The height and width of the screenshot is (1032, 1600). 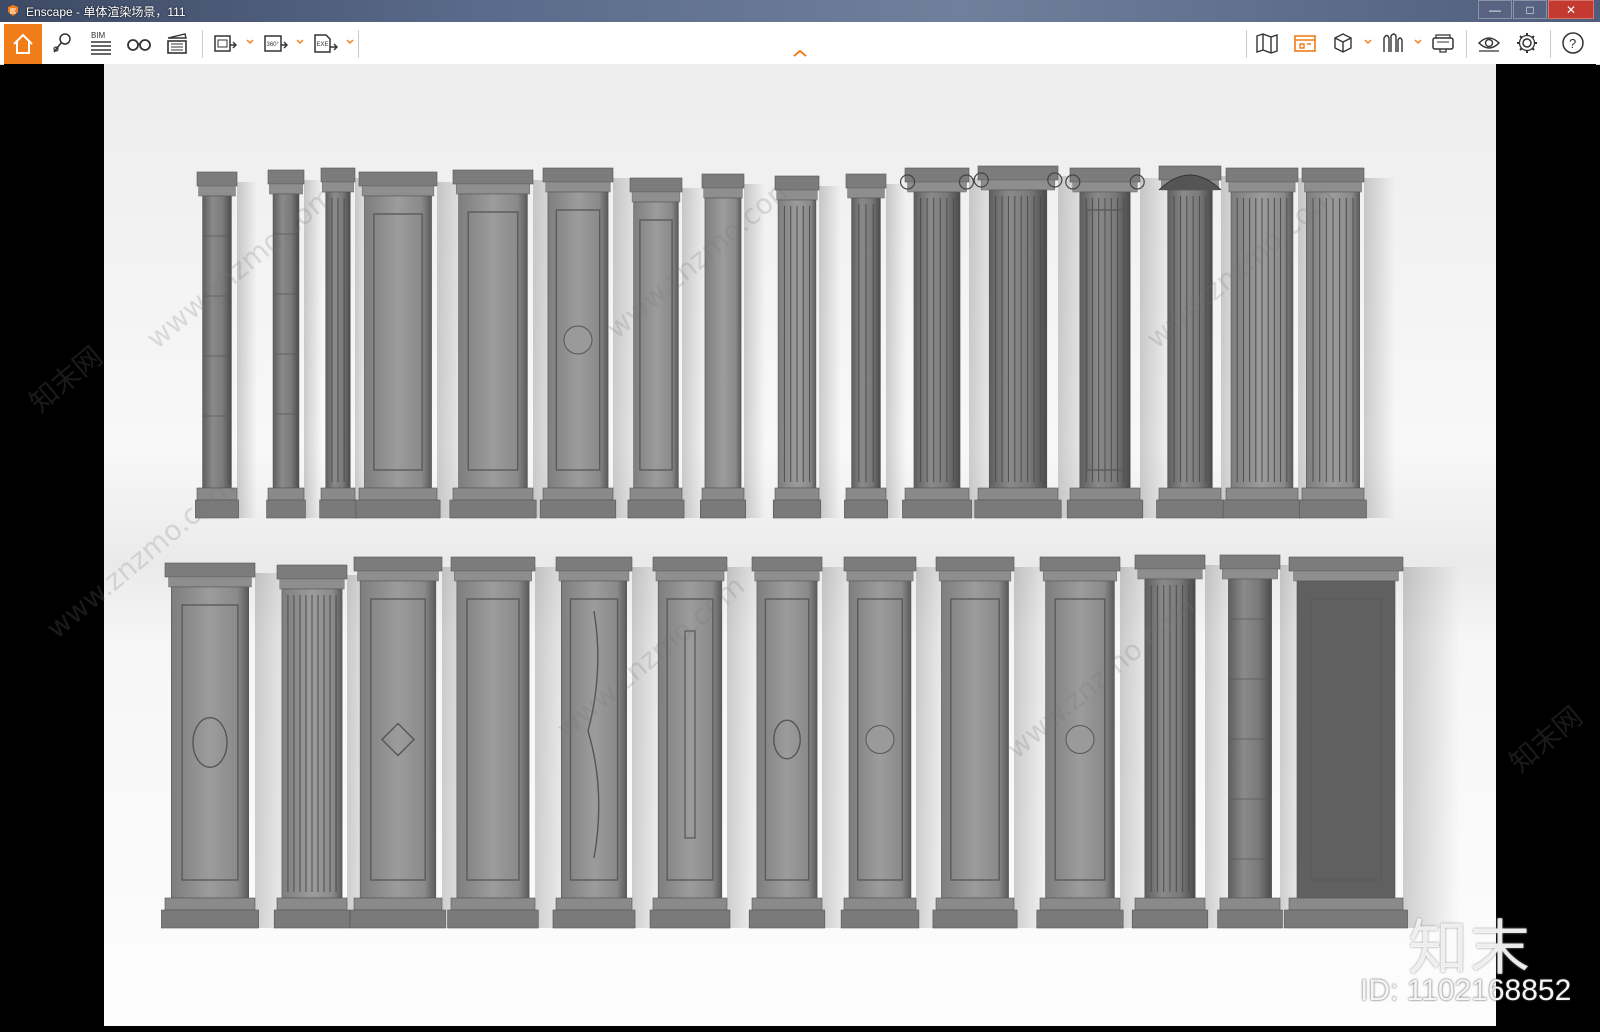 I want to click on material-icon, so click(x=1393, y=42).